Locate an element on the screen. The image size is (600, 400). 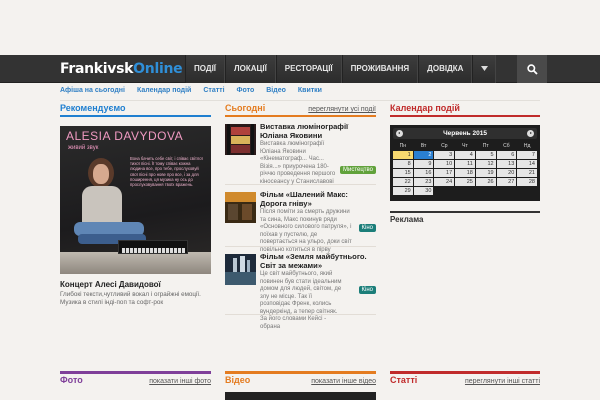
keyboard-keys is located at coordinates (153, 250).